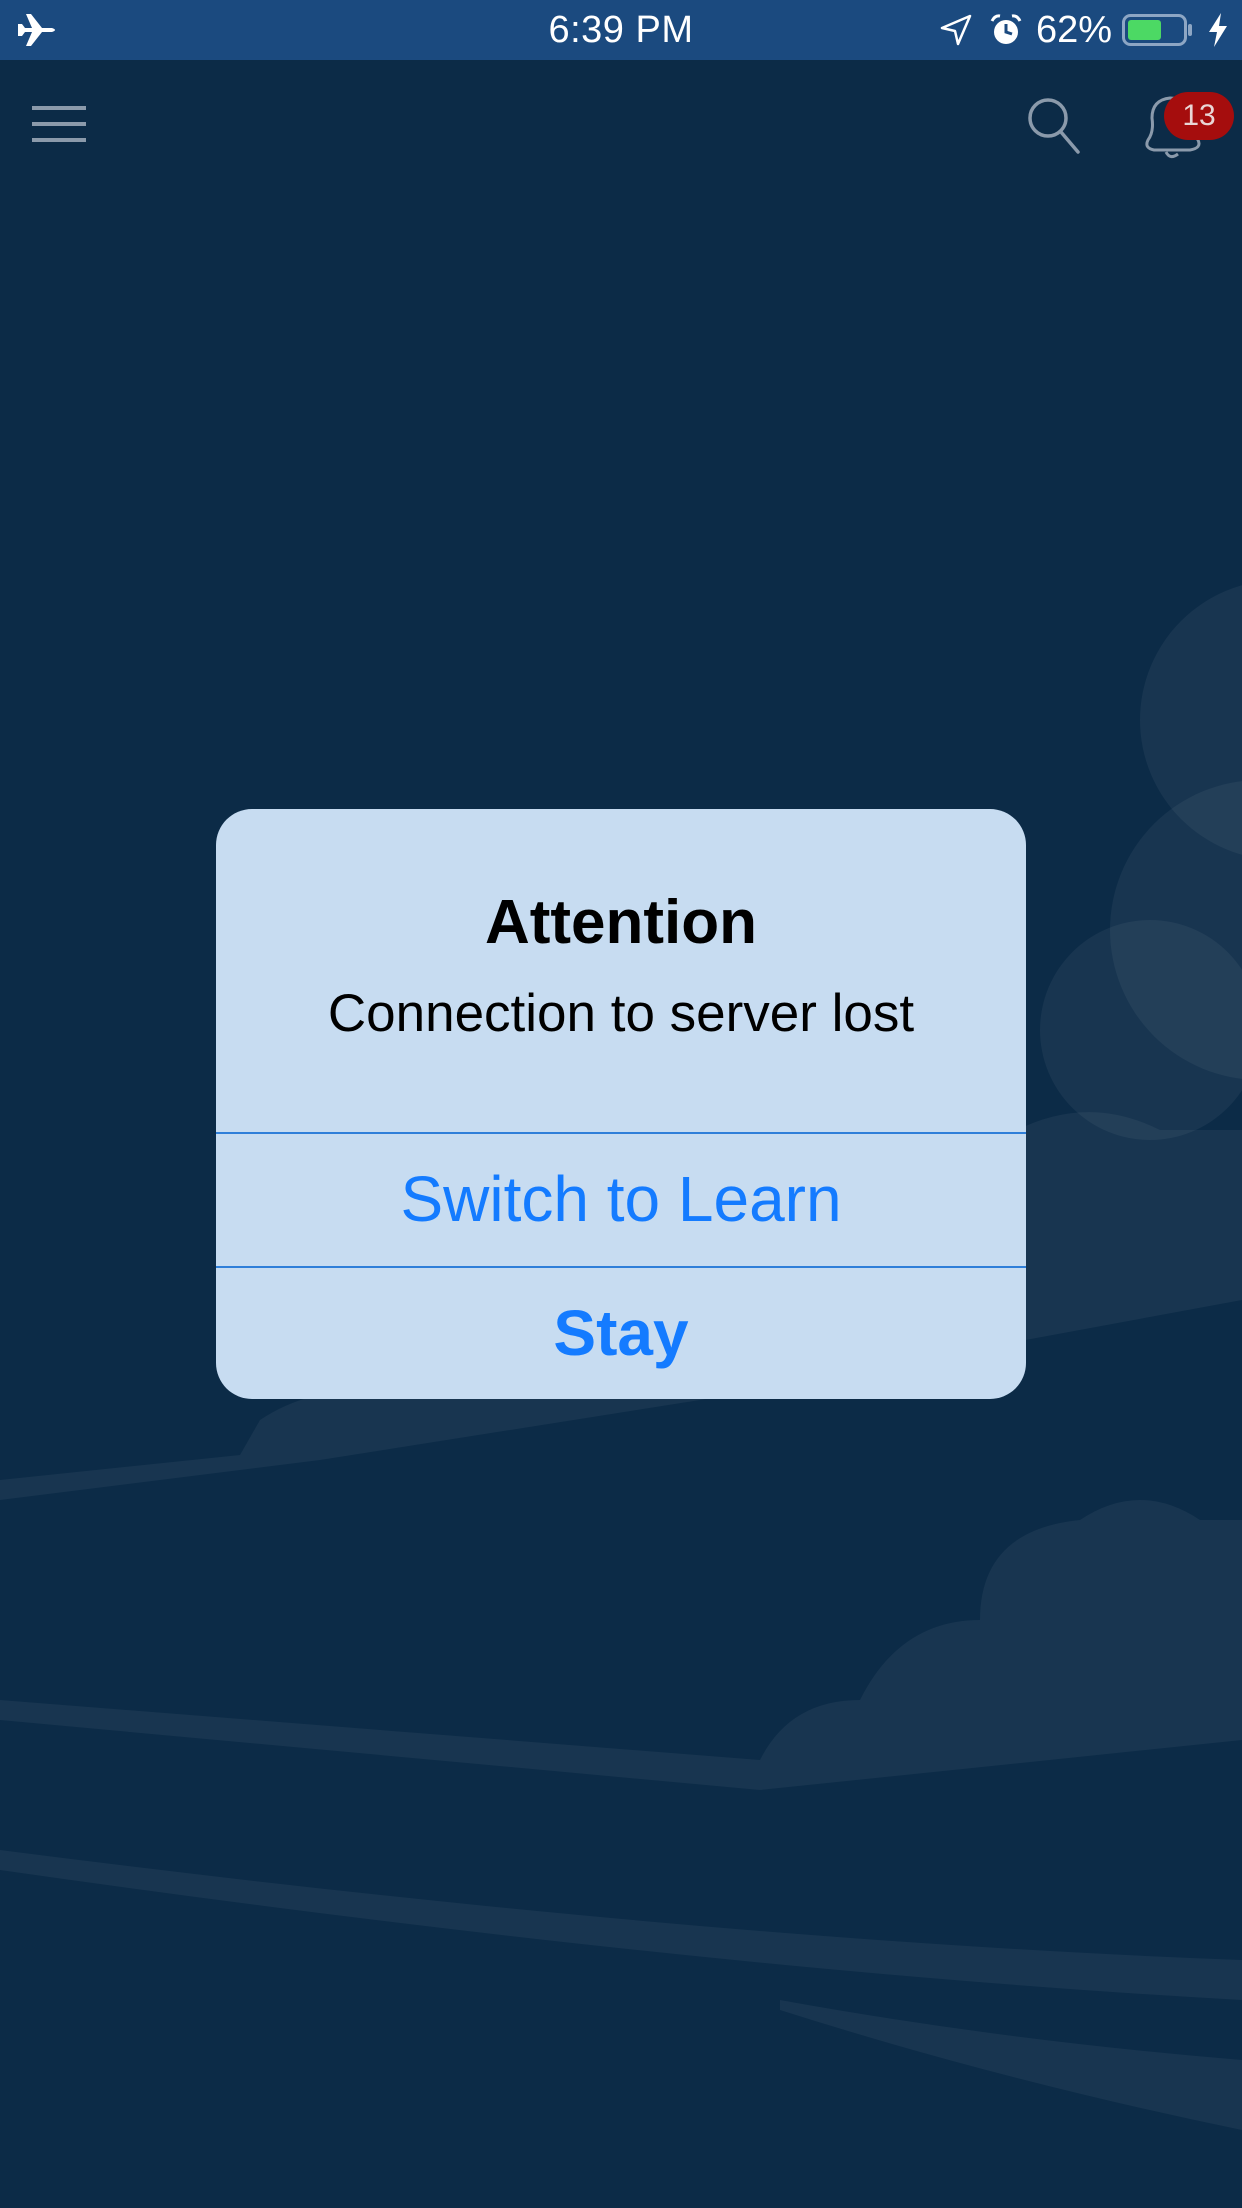  What do you see at coordinates (621, 1199) in the screenshot?
I see `switch-to-learn-button: Switch to Learn` at bounding box center [621, 1199].